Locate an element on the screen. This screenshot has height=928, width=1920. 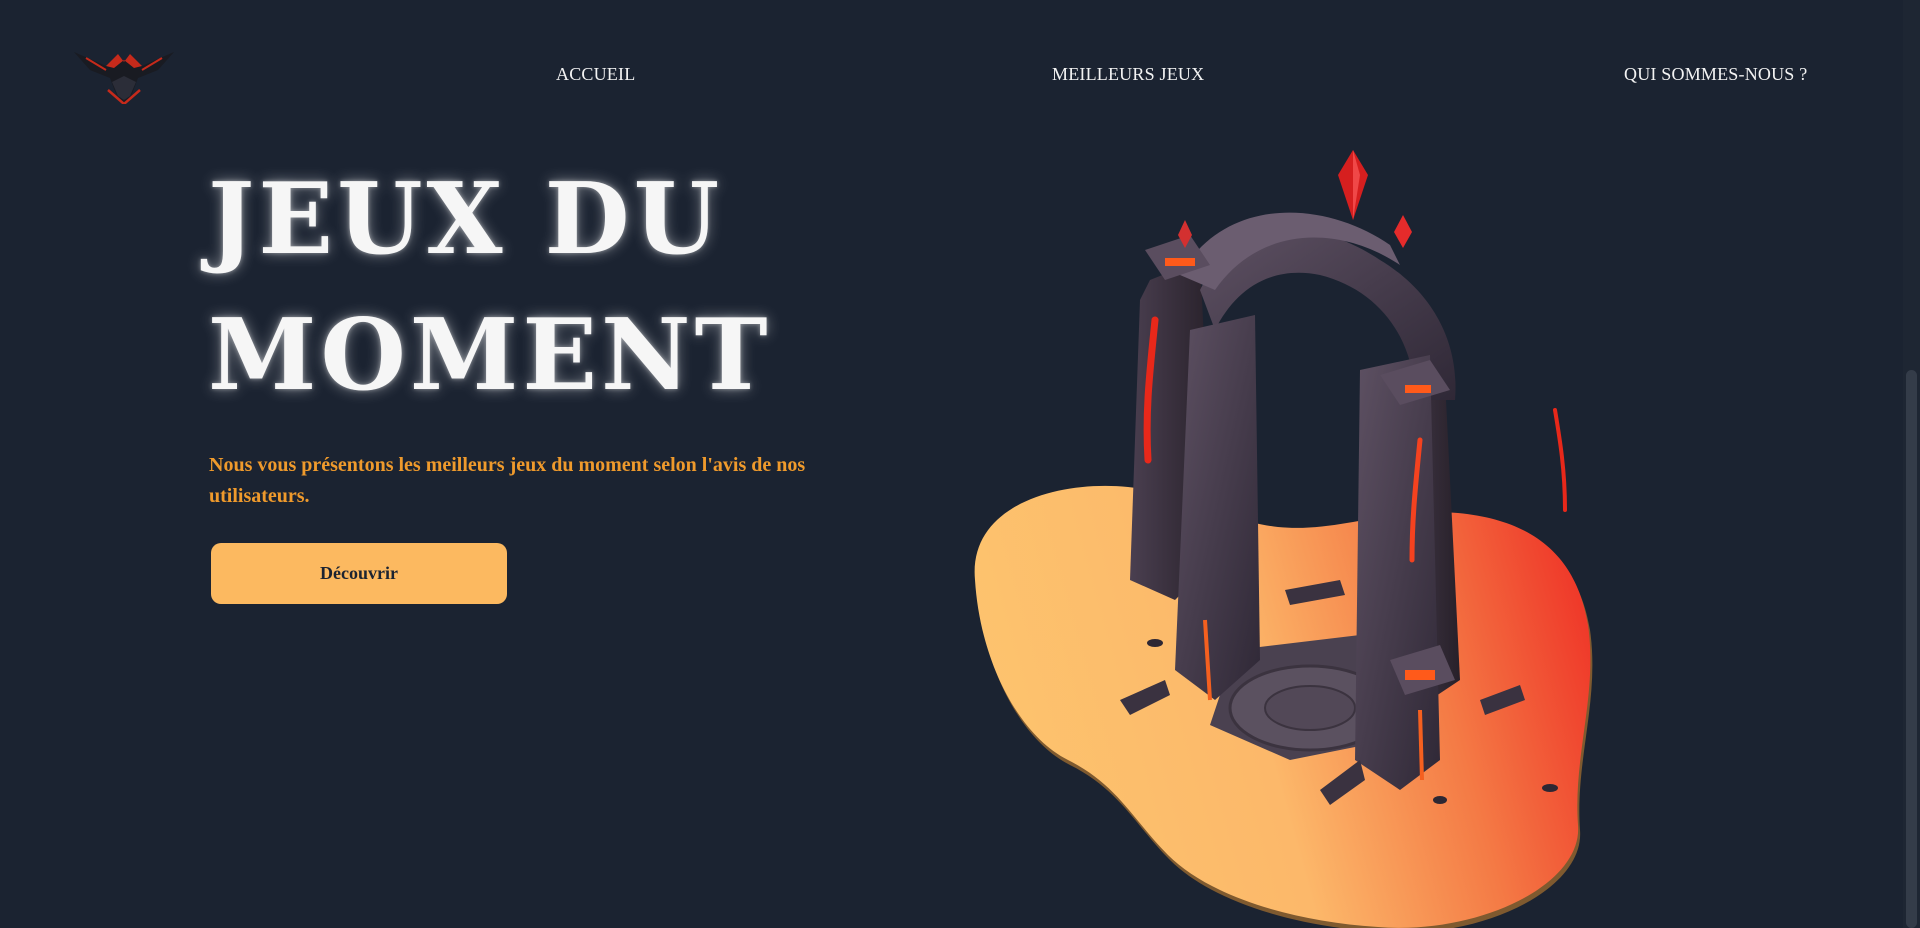
scrollbar-thumb is located at coordinates (1911, 649).